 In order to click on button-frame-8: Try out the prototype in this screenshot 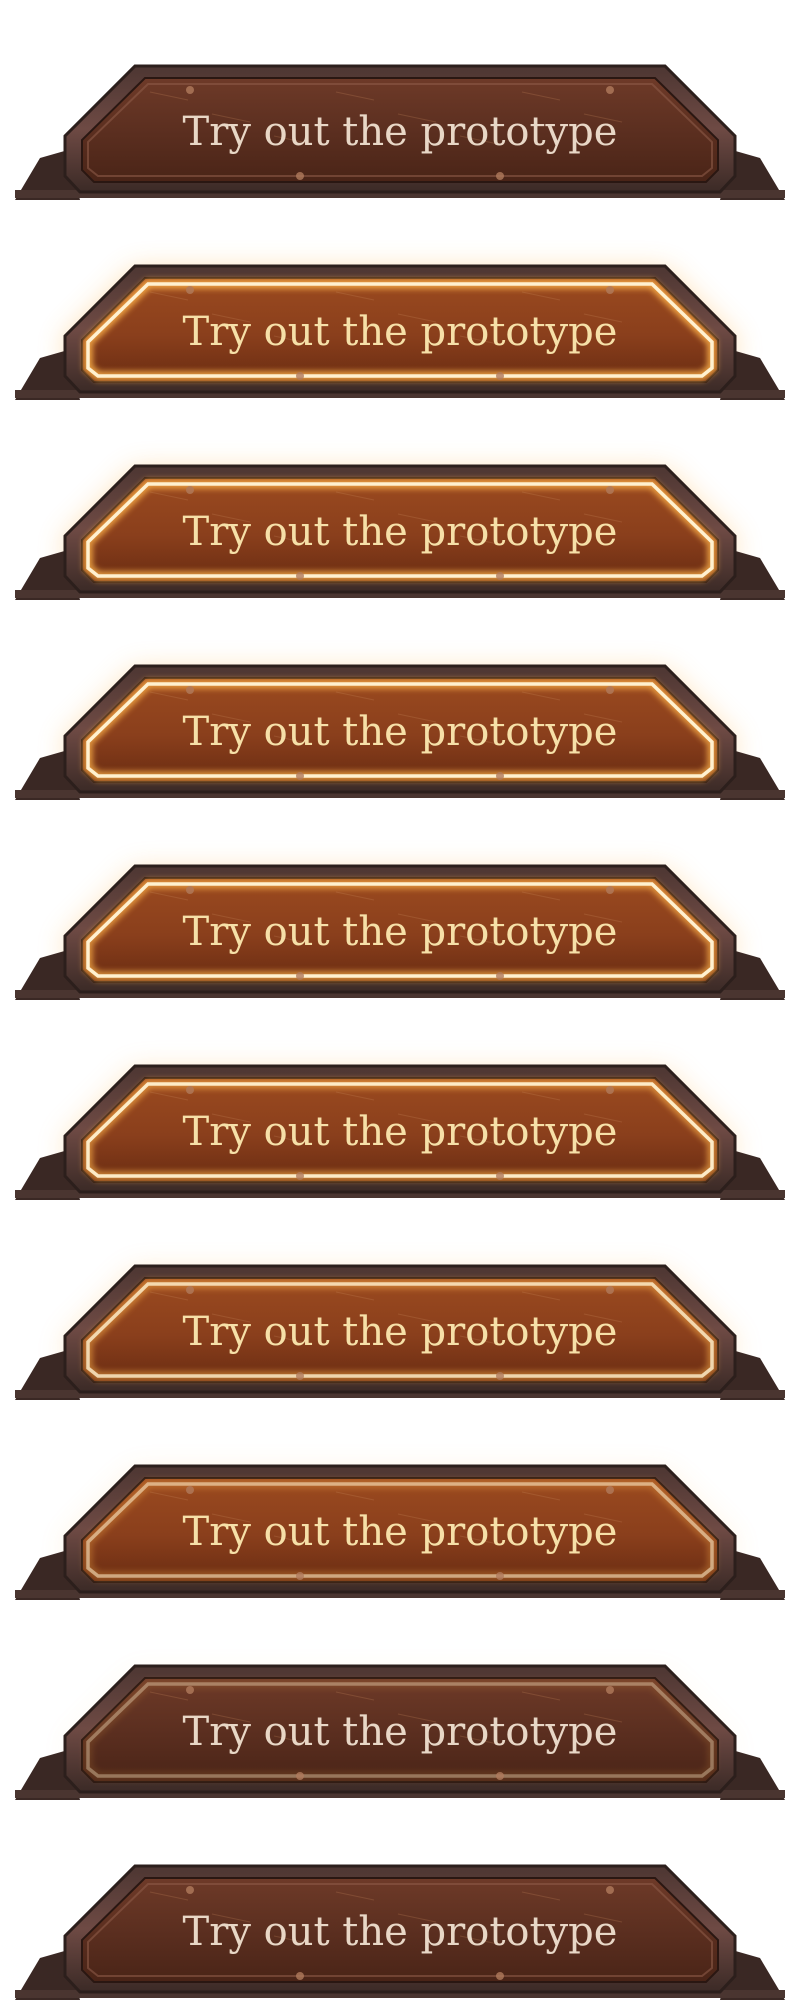, I will do `click(400, 1500)`.